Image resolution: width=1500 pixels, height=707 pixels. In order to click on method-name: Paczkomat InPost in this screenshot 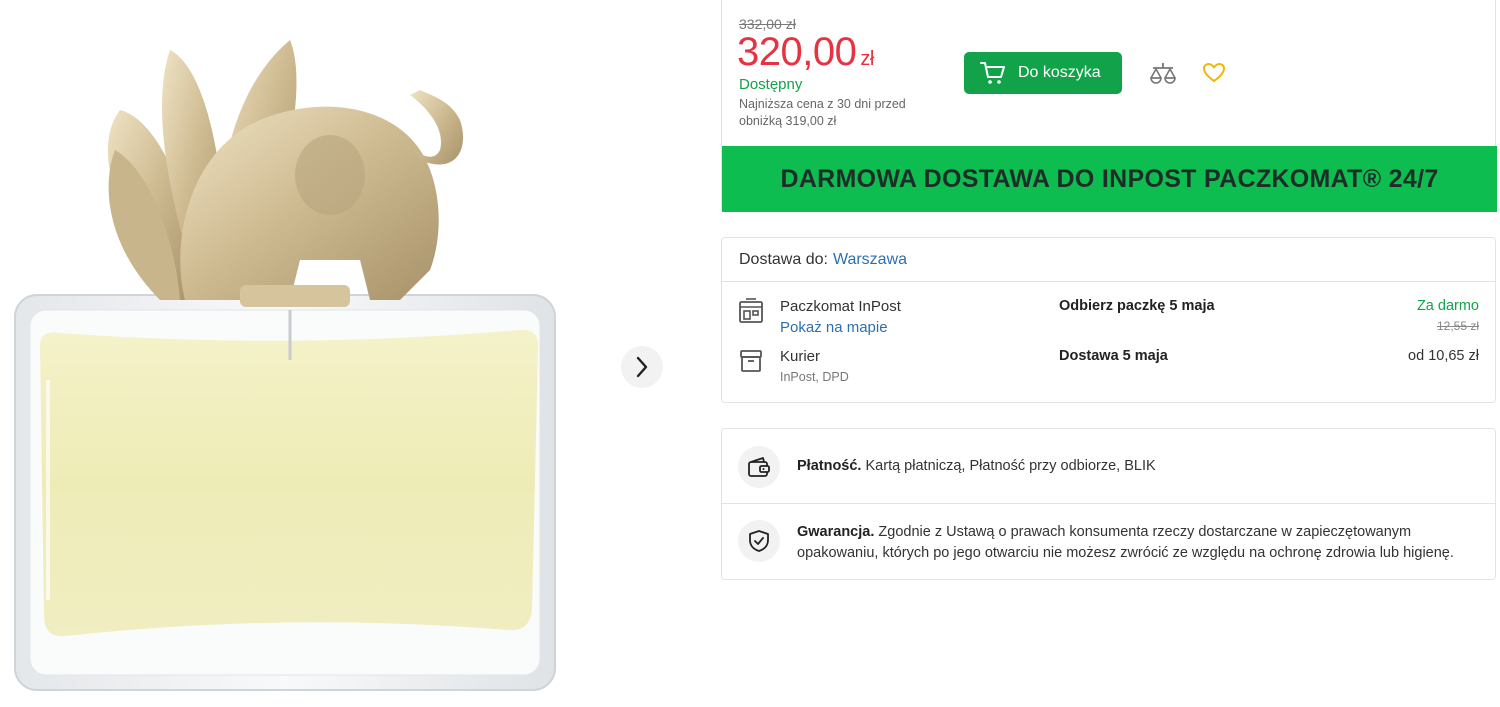, I will do `click(840, 306)`.